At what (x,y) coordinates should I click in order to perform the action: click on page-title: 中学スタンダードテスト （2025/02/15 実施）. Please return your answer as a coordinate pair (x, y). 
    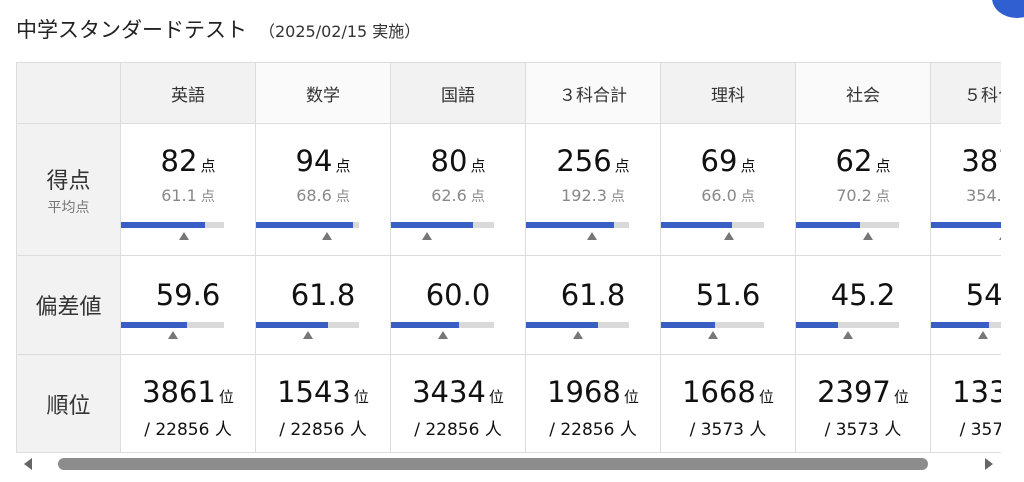
    Looking at the image, I should click on (218, 29).